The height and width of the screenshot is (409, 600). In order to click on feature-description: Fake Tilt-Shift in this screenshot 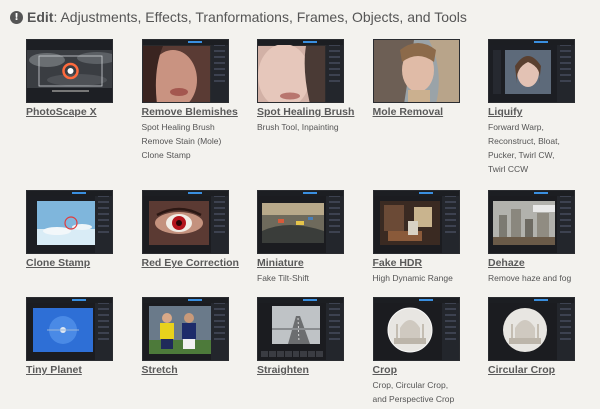, I will do `click(283, 278)`.